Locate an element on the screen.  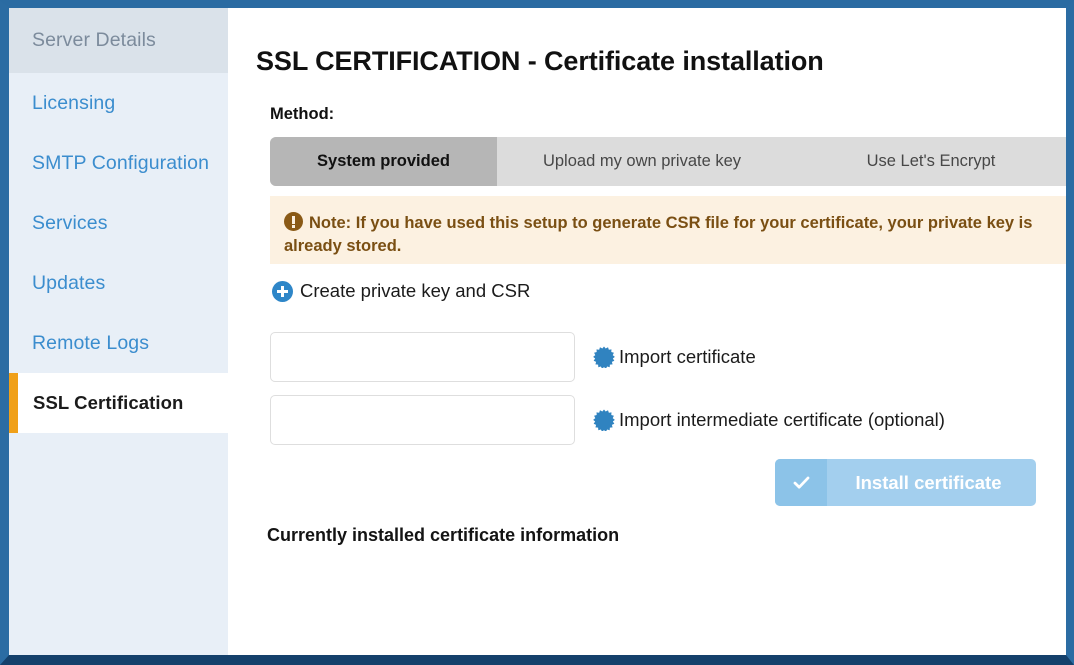
tab-use-lets-encrypt: Use Let's Encrypt is located at coordinates (926, 161).